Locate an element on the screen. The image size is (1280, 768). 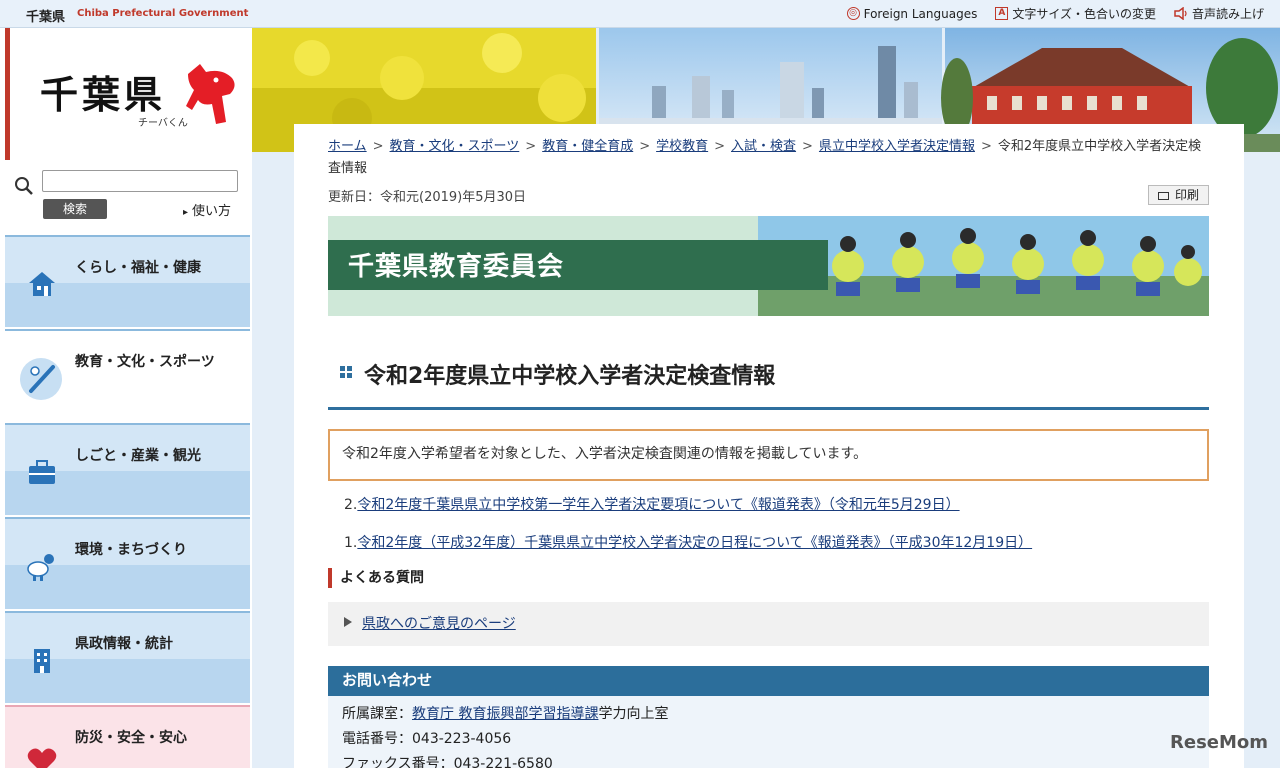
faq-box: 県政へのご意見のページ is located at coordinates (768, 624).